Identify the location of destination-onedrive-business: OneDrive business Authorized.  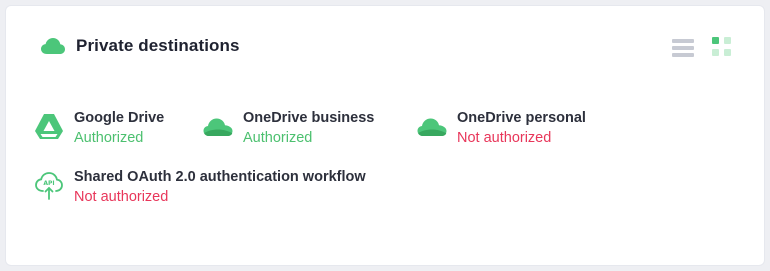
(288, 128).